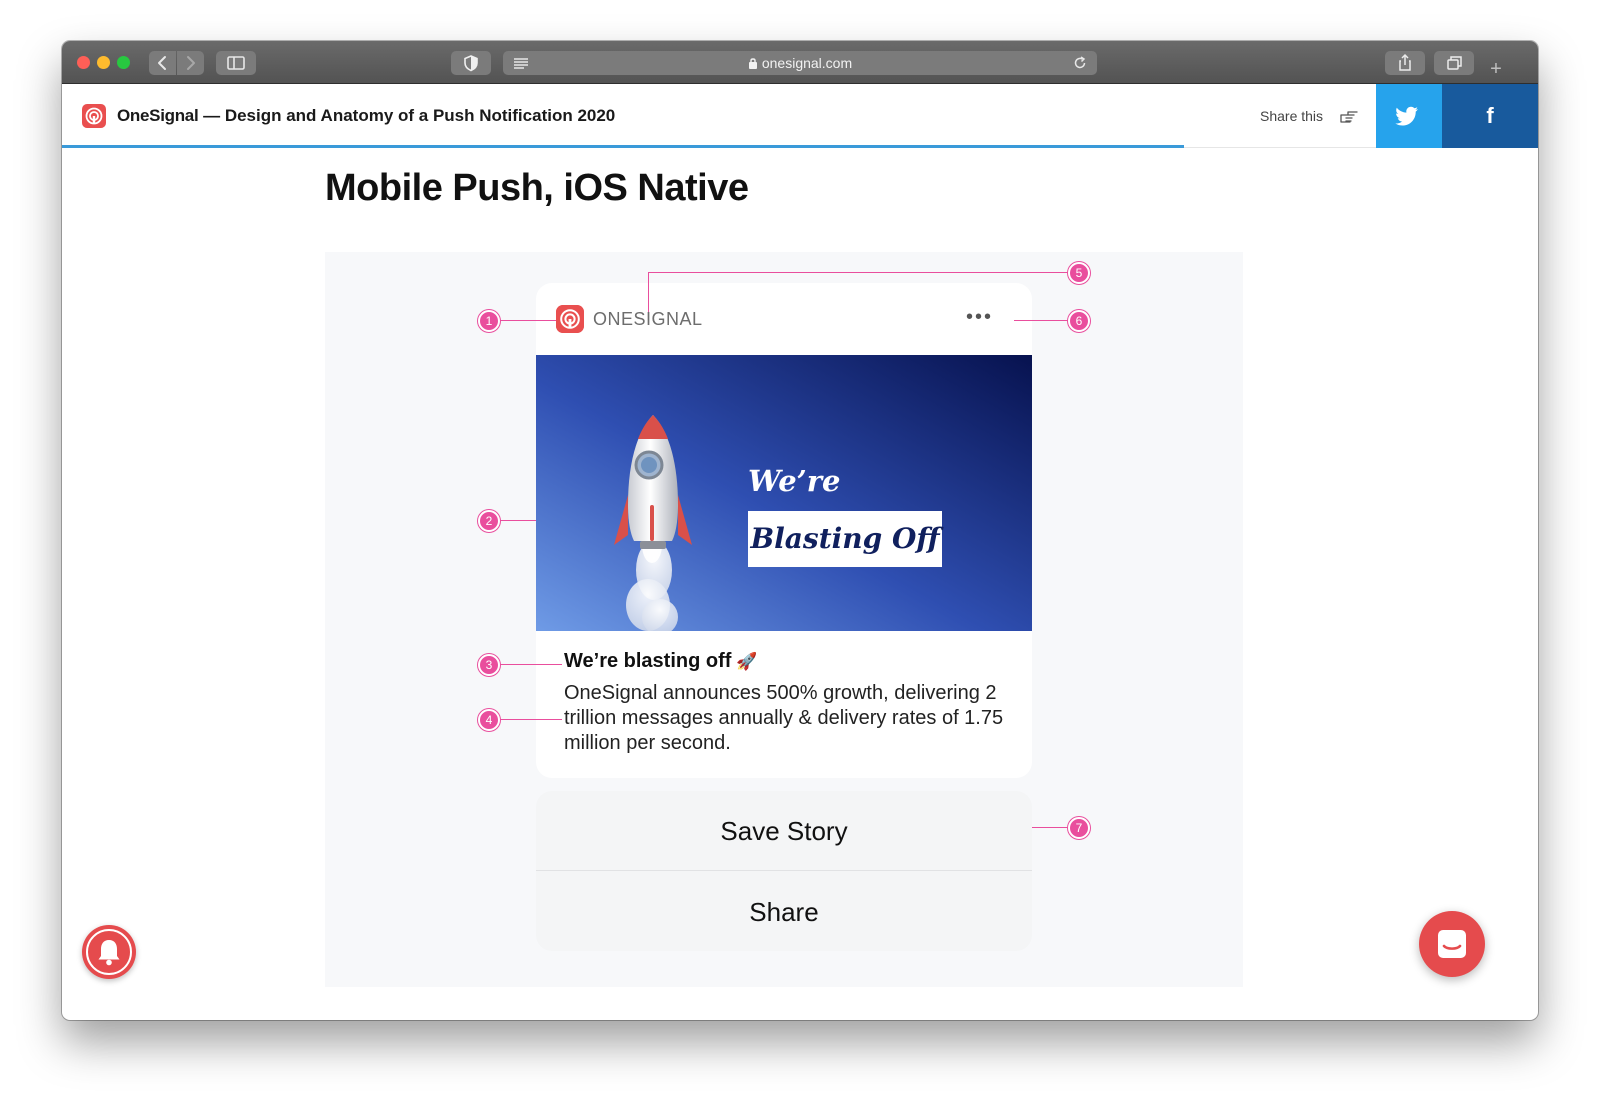 This screenshot has width=1600, height=1102. I want to click on shield-icon, so click(471, 63).